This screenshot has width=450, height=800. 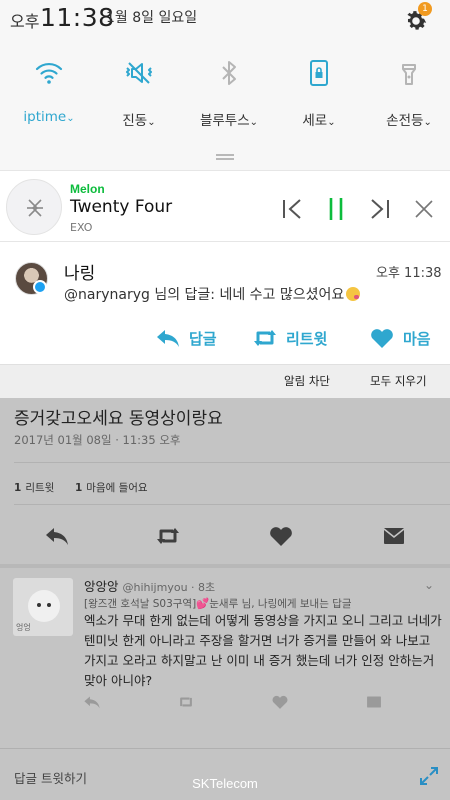 What do you see at coordinates (152, 18) in the screenshot?
I see `status-date: 1월 8일 일요일` at bounding box center [152, 18].